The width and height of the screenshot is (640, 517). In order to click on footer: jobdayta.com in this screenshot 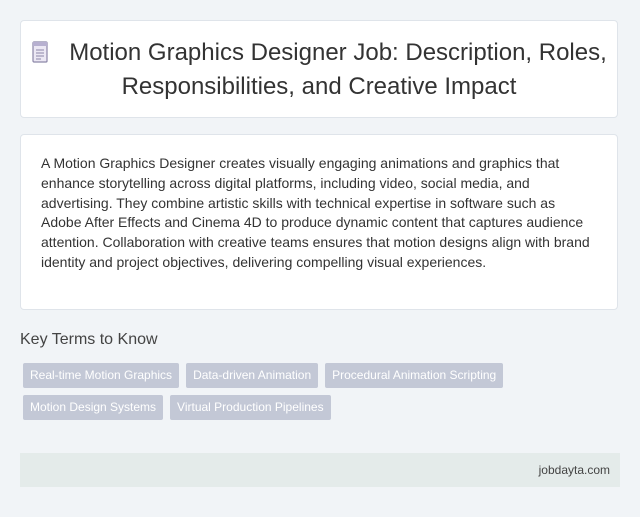, I will do `click(320, 470)`.